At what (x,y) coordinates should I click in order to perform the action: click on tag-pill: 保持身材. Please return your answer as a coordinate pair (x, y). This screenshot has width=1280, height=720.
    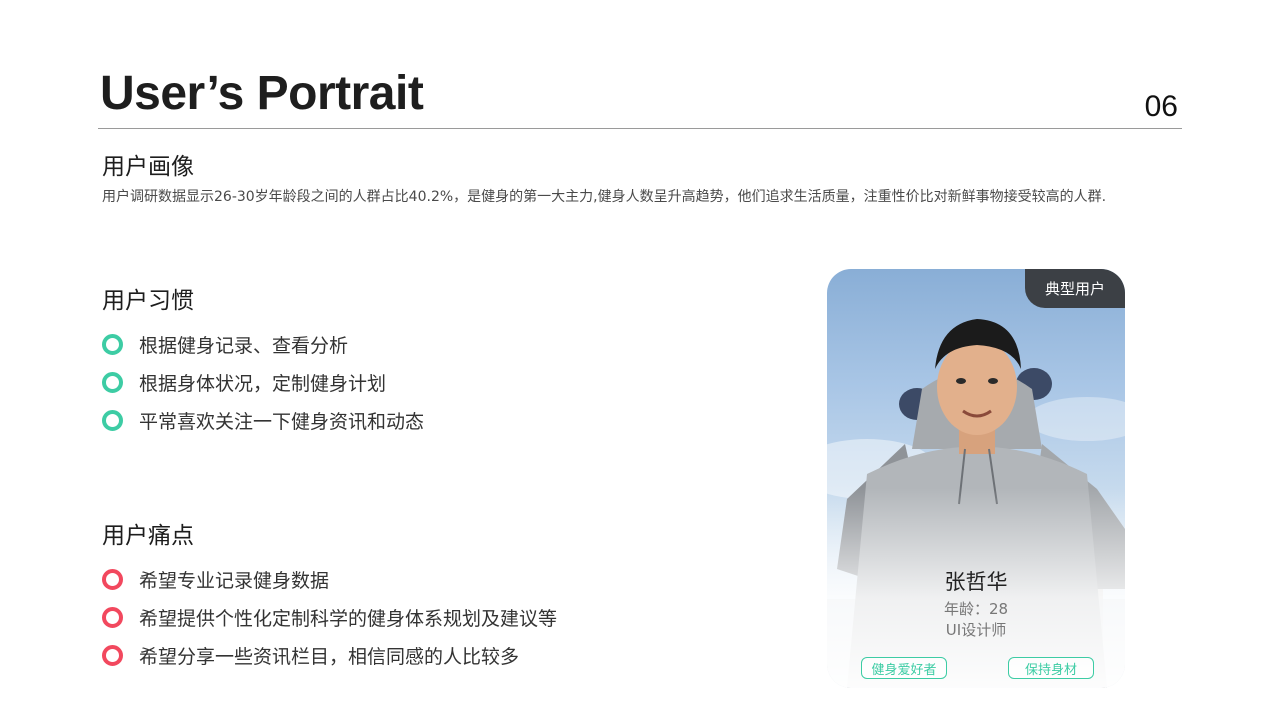
    Looking at the image, I should click on (1051, 668).